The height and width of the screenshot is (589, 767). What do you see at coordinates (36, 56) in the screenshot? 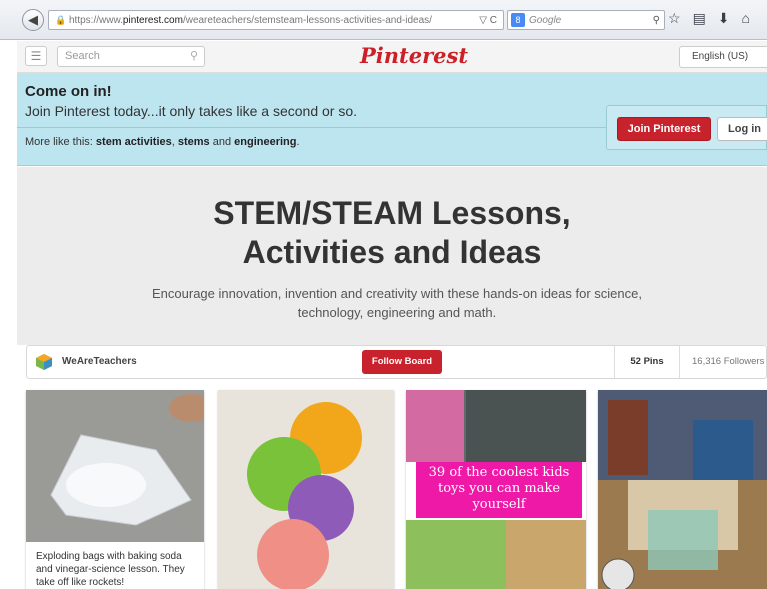
I see `menu-icon: ☰` at bounding box center [36, 56].